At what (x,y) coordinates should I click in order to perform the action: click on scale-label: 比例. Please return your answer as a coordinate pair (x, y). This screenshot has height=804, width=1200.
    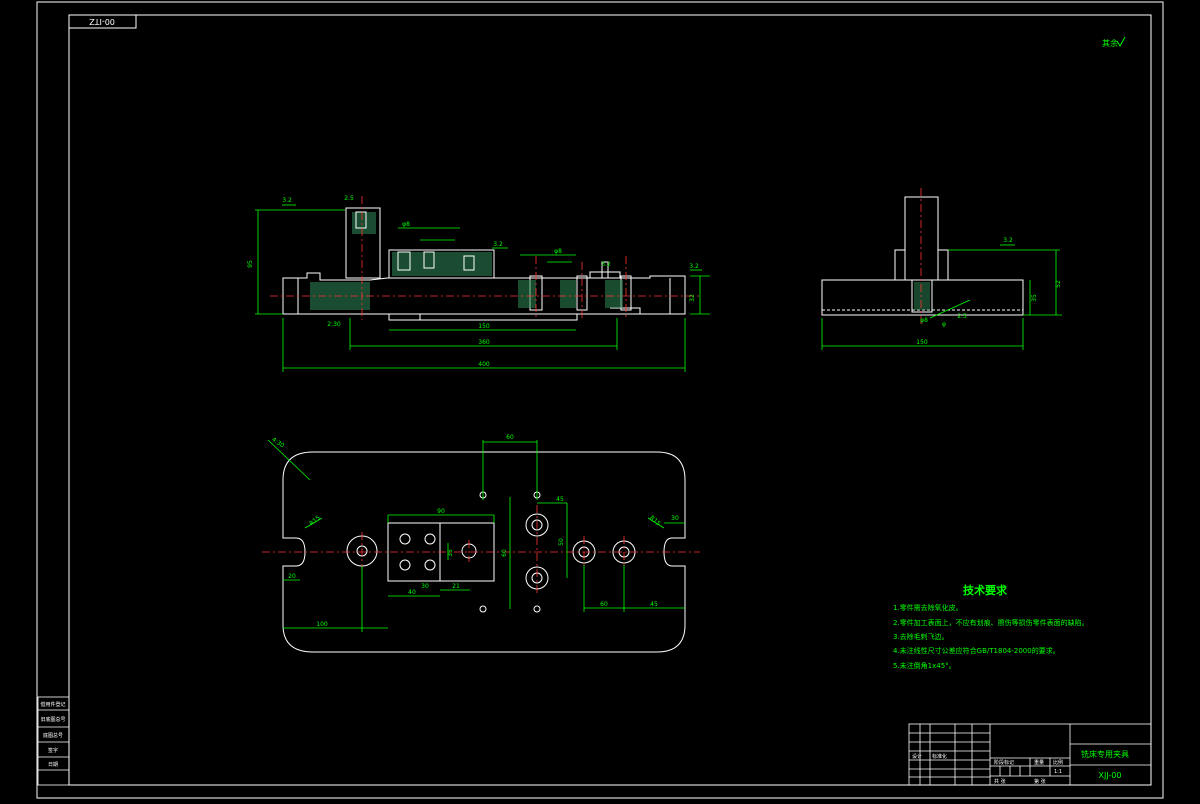
    Looking at the image, I should click on (1058, 762).